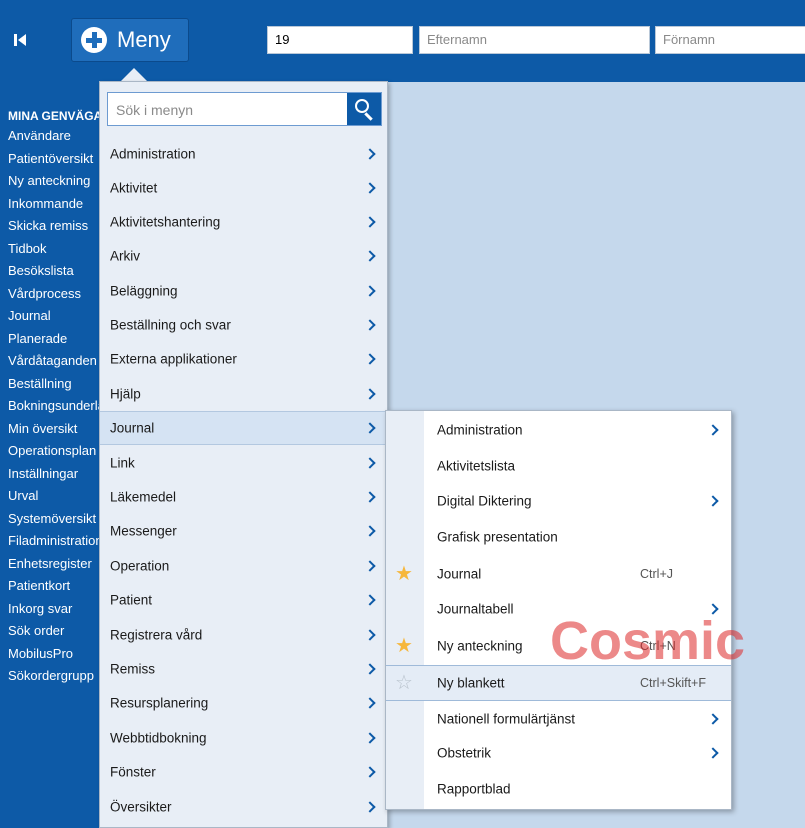  What do you see at coordinates (29, 315) in the screenshot?
I see `sidebar-item: Journal` at bounding box center [29, 315].